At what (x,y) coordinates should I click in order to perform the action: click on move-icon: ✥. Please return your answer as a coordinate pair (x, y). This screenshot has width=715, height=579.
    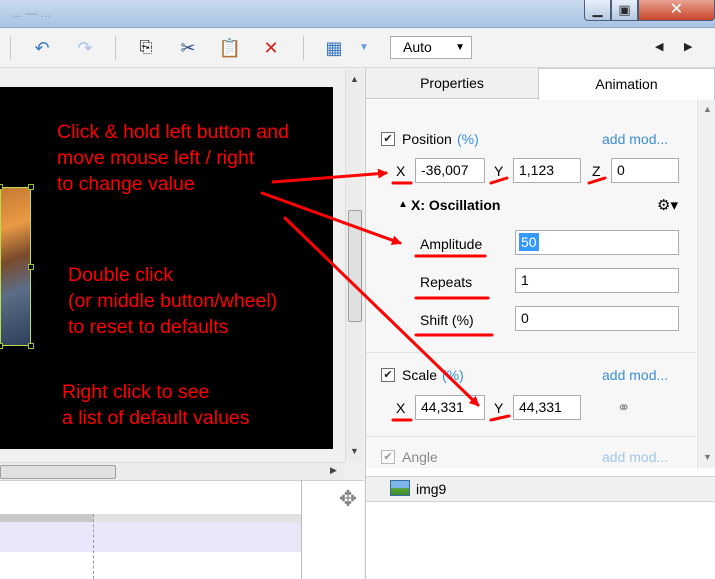
    Looking at the image, I should click on (348, 499).